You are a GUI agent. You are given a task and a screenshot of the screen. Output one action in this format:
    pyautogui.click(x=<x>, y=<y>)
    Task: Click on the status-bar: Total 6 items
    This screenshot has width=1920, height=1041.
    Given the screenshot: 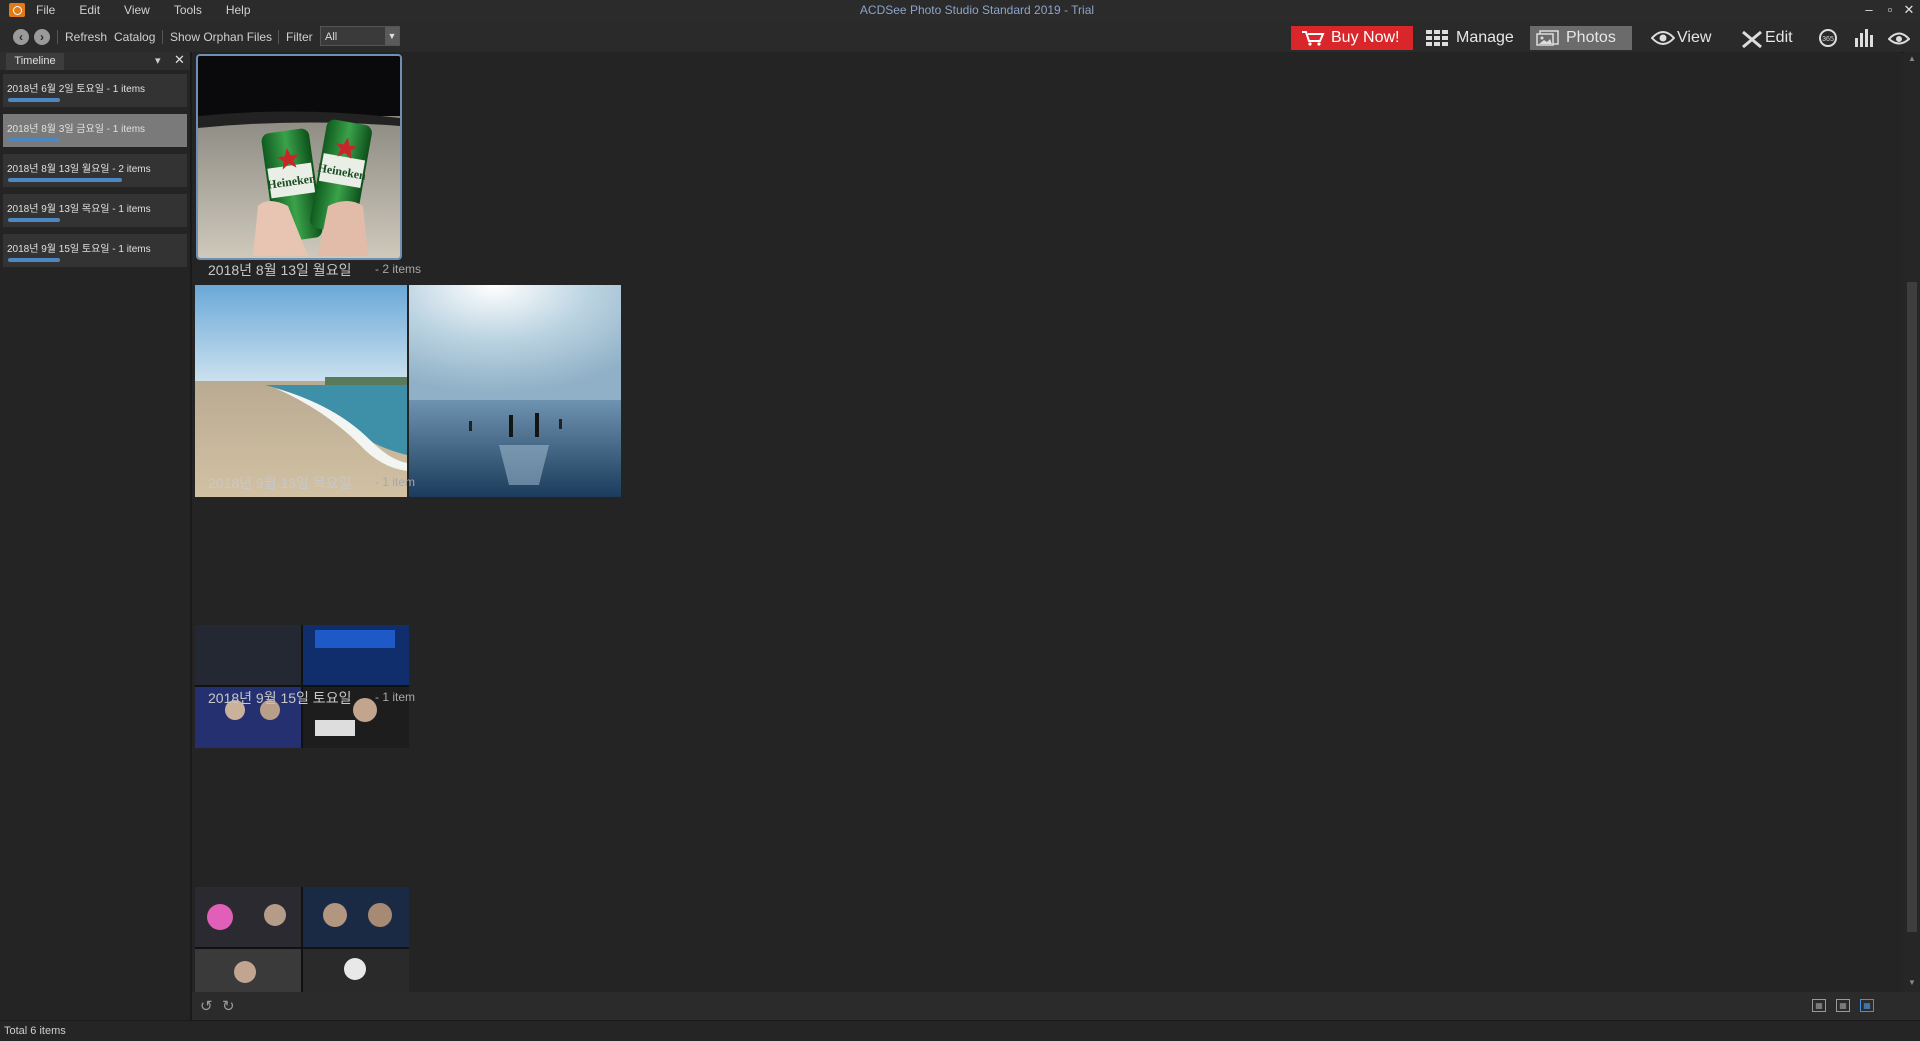 What is the action you would take?
    pyautogui.click(x=960, y=1030)
    